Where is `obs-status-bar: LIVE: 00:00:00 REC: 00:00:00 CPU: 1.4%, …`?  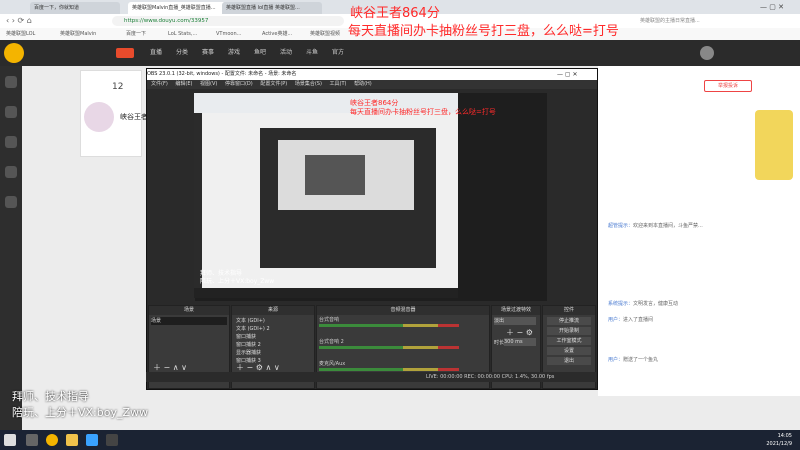 obs-status-bar: LIVE: 00:00:00 REC: 00:00:00 CPU: 1.4%, … is located at coordinates (371, 377).